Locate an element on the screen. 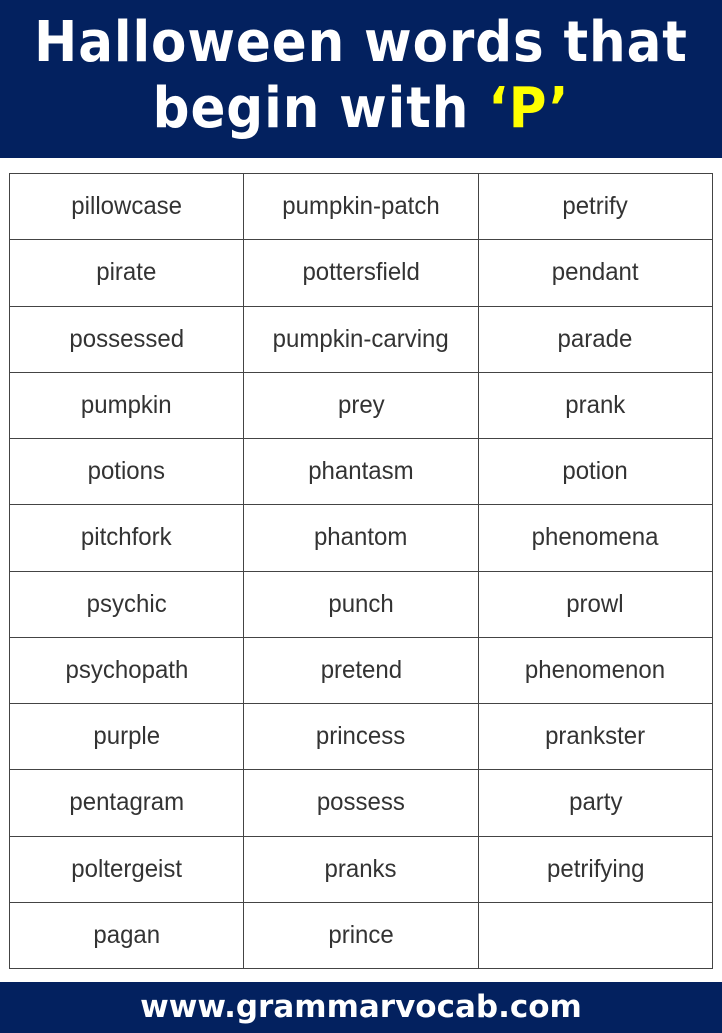 Image resolution: width=722 pixels, height=1033 pixels. word-text: pillowcase is located at coordinates (127, 206).